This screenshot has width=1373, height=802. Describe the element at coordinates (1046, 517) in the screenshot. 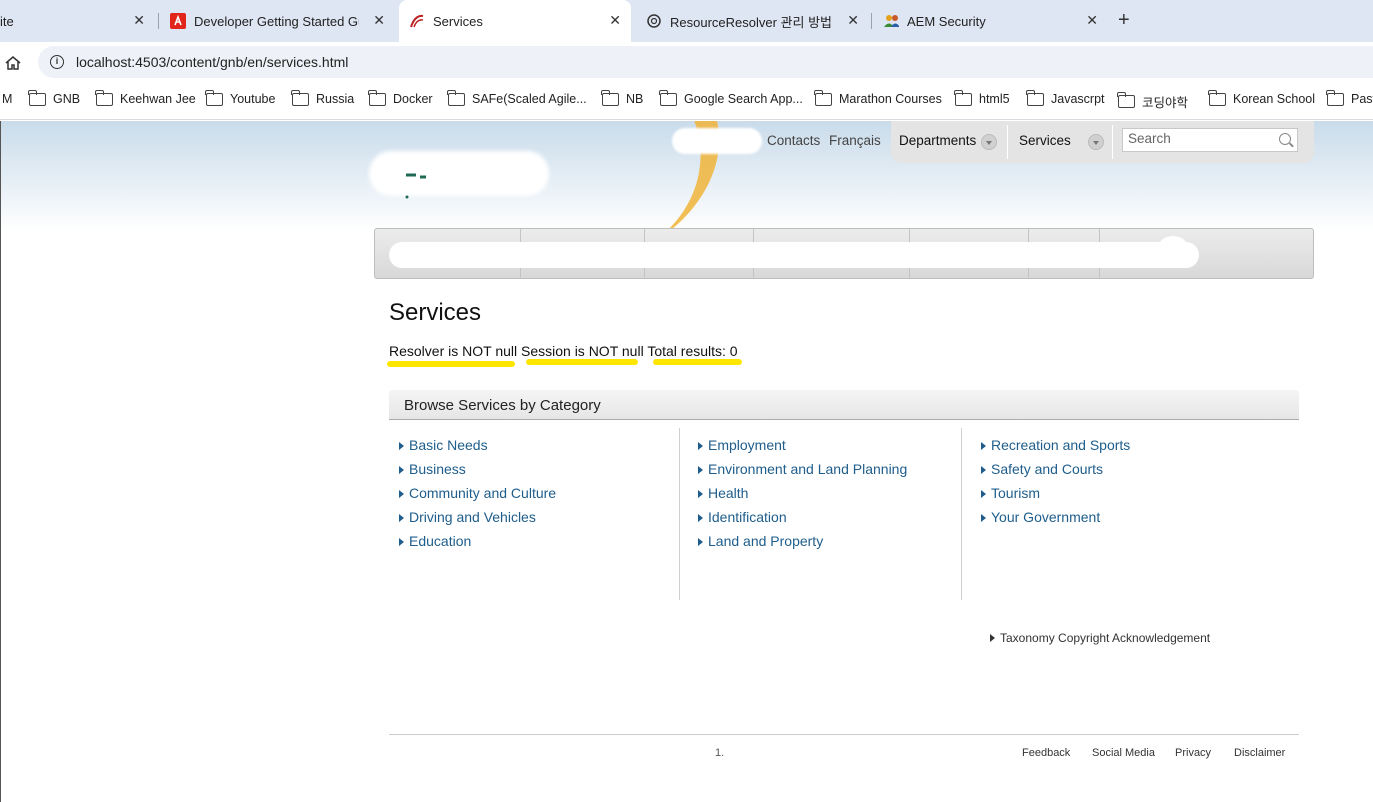

I see `category-label: Your Government` at that location.